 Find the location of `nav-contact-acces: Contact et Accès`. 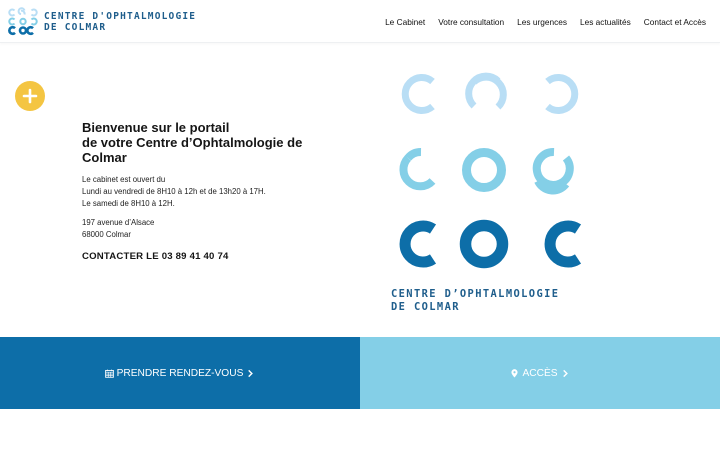

nav-contact-acces: Contact et Accès is located at coordinates (675, 22).